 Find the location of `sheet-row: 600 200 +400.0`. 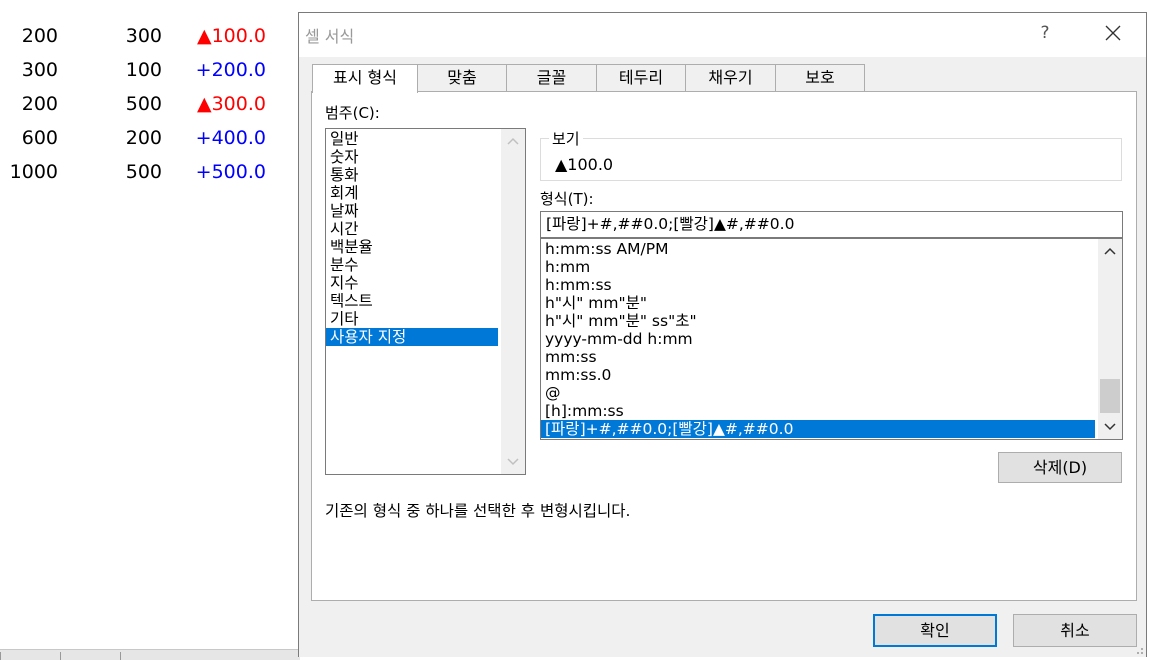

sheet-row: 600 200 +400.0 is located at coordinates (150, 138).